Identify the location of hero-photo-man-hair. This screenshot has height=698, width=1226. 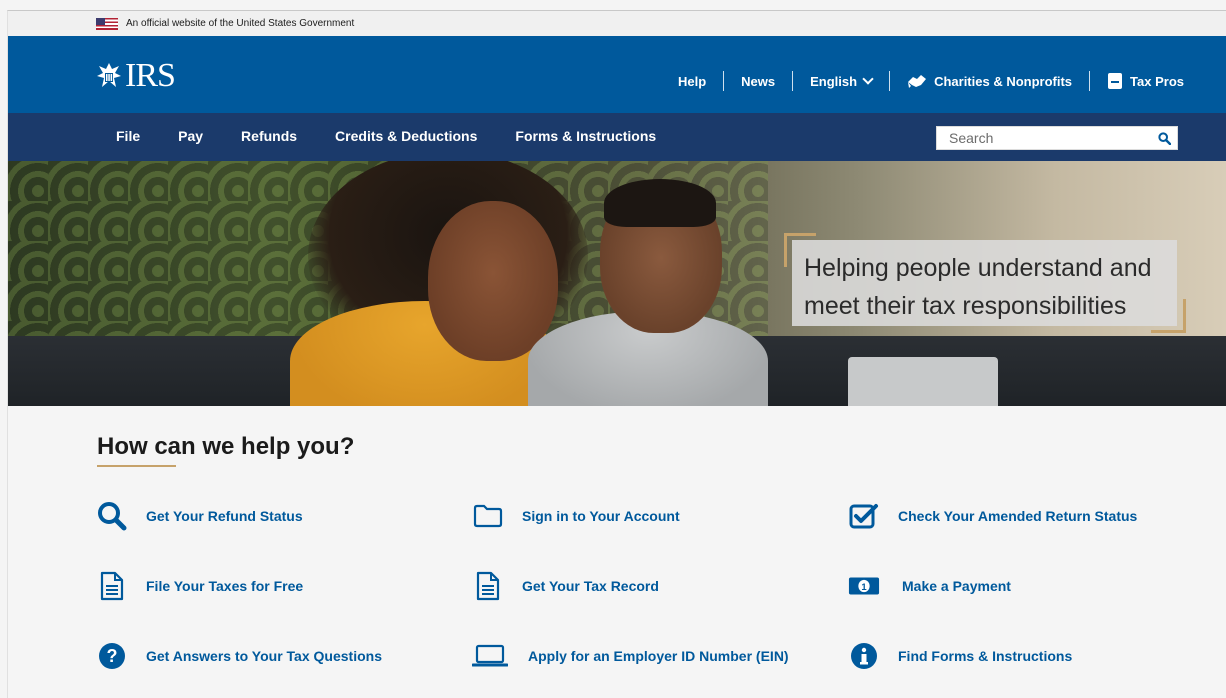
(660, 203).